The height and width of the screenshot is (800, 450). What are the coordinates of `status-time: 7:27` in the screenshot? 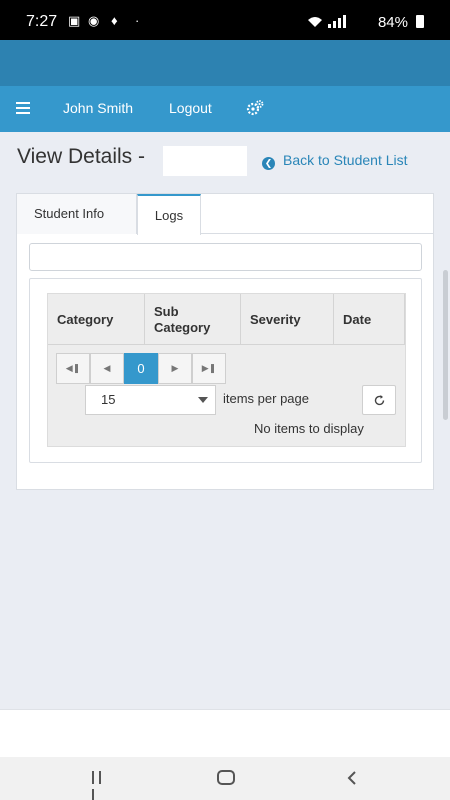 It's located at (42, 21).